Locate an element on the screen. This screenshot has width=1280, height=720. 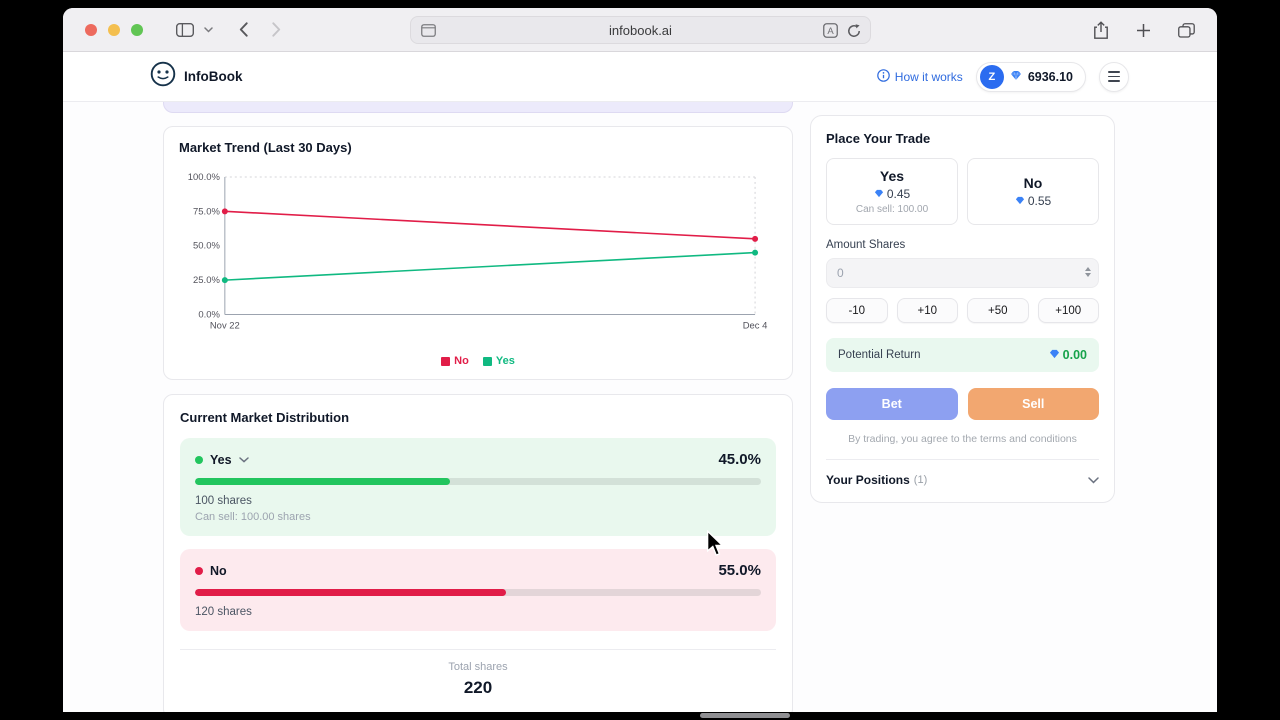
no-dot-icon is located at coordinates (199, 570).